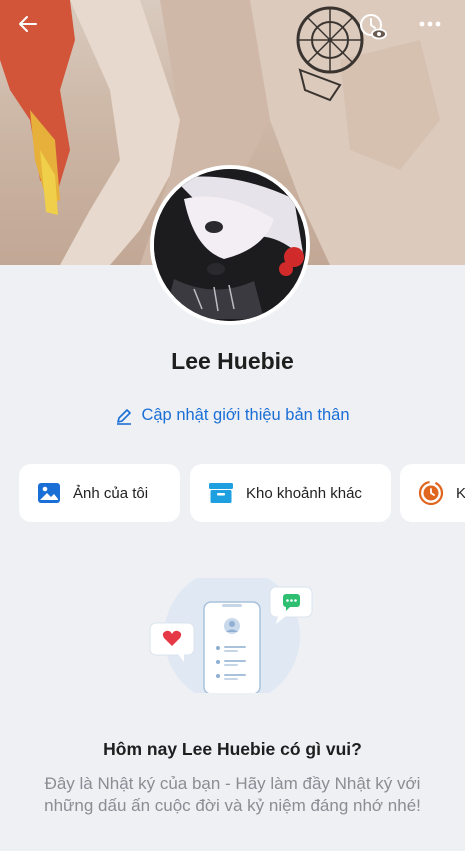  Describe the element at coordinates (245, 415) in the screenshot. I see `update-intro-label: Cập nhật giới thiệu bản thân` at that location.